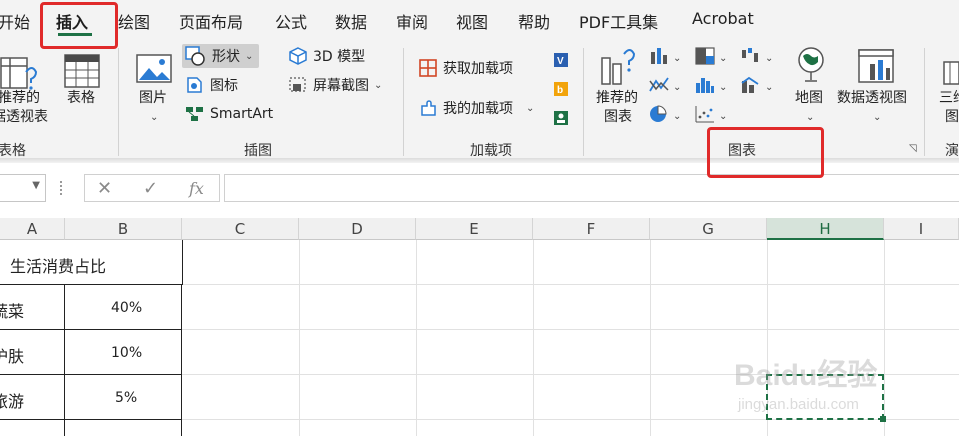 This screenshot has height=436, width=959. What do you see at coordinates (221, 56) in the screenshot?
I see `shapes-button: 形状 ⌄` at bounding box center [221, 56].